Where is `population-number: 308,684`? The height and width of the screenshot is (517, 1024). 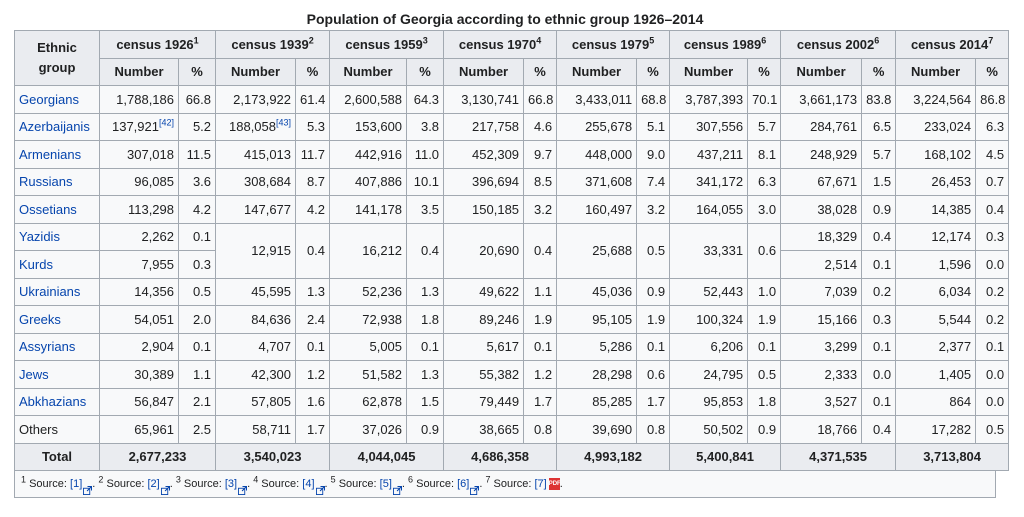 population-number: 308,684 is located at coordinates (268, 182).